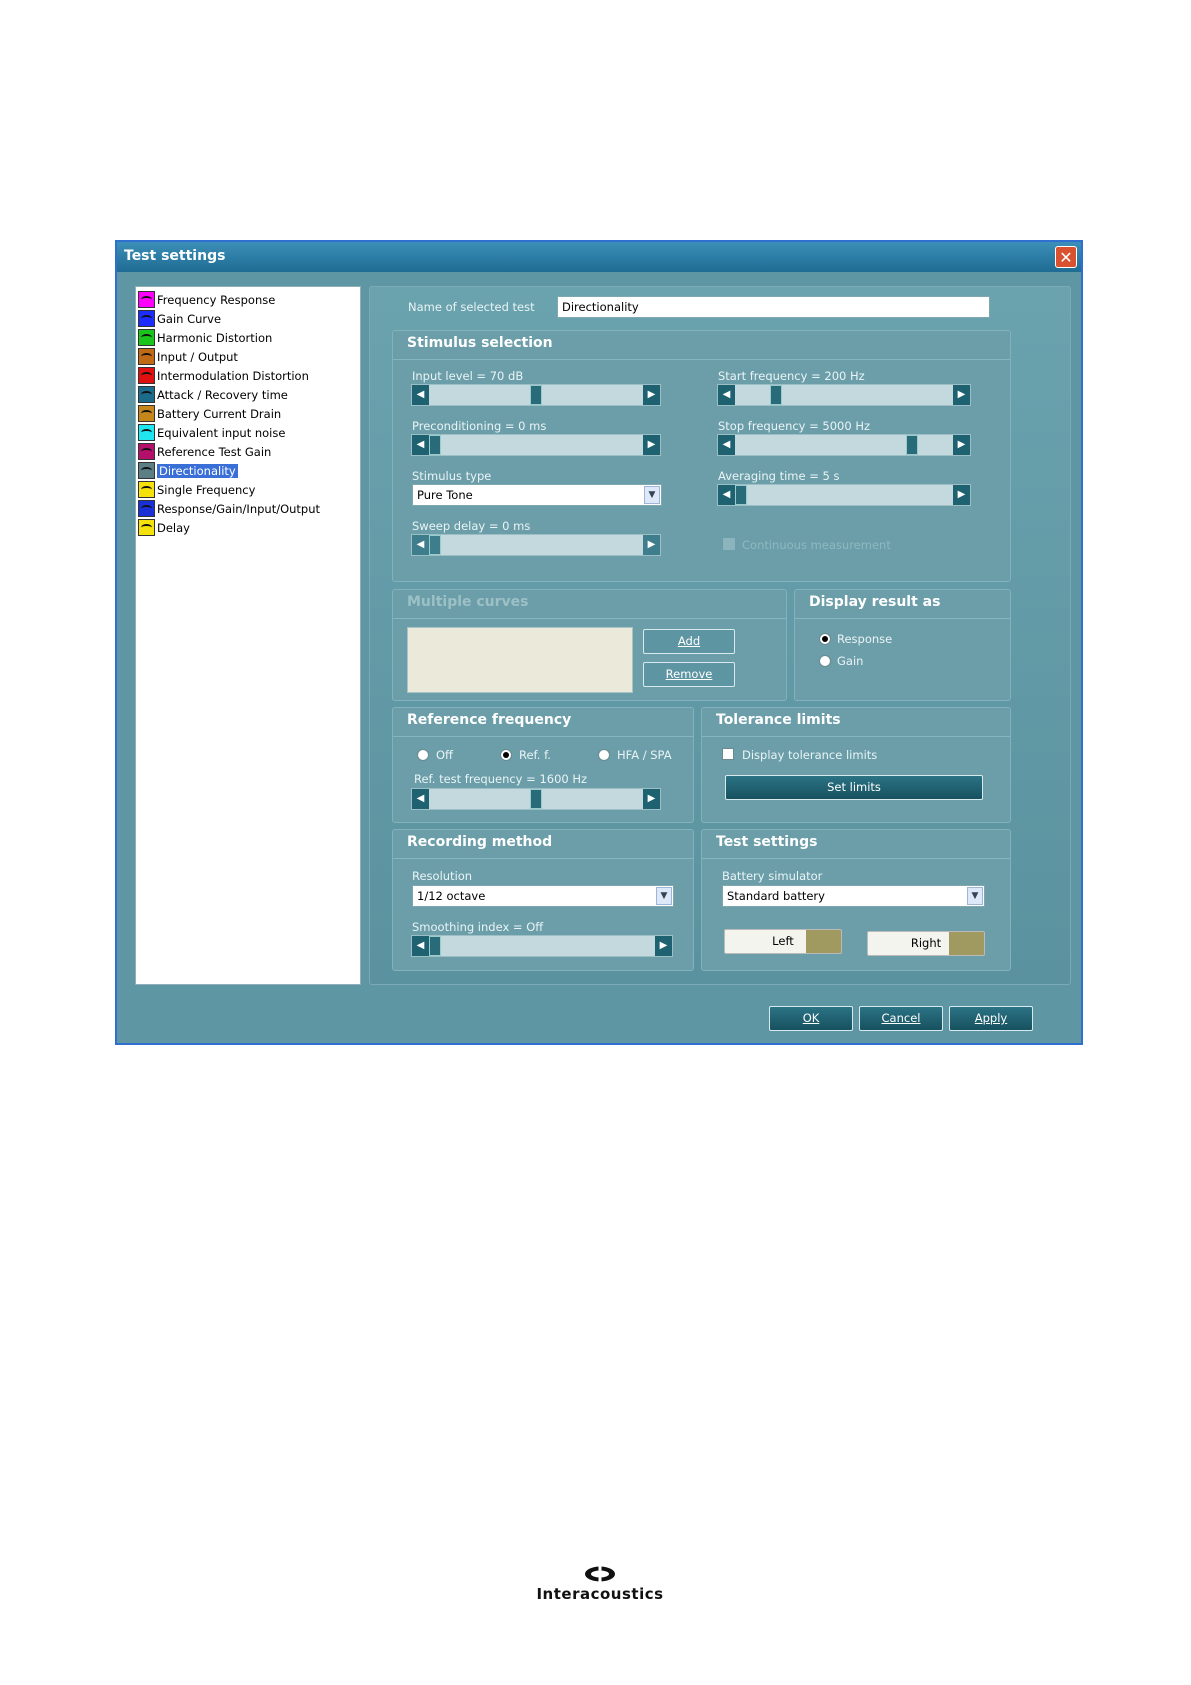 Image resolution: width=1191 pixels, height=1685 pixels. What do you see at coordinates (599, 257) in the screenshot?
I see `title-bar: Test settings ✕` at bounding box center [599, 257].